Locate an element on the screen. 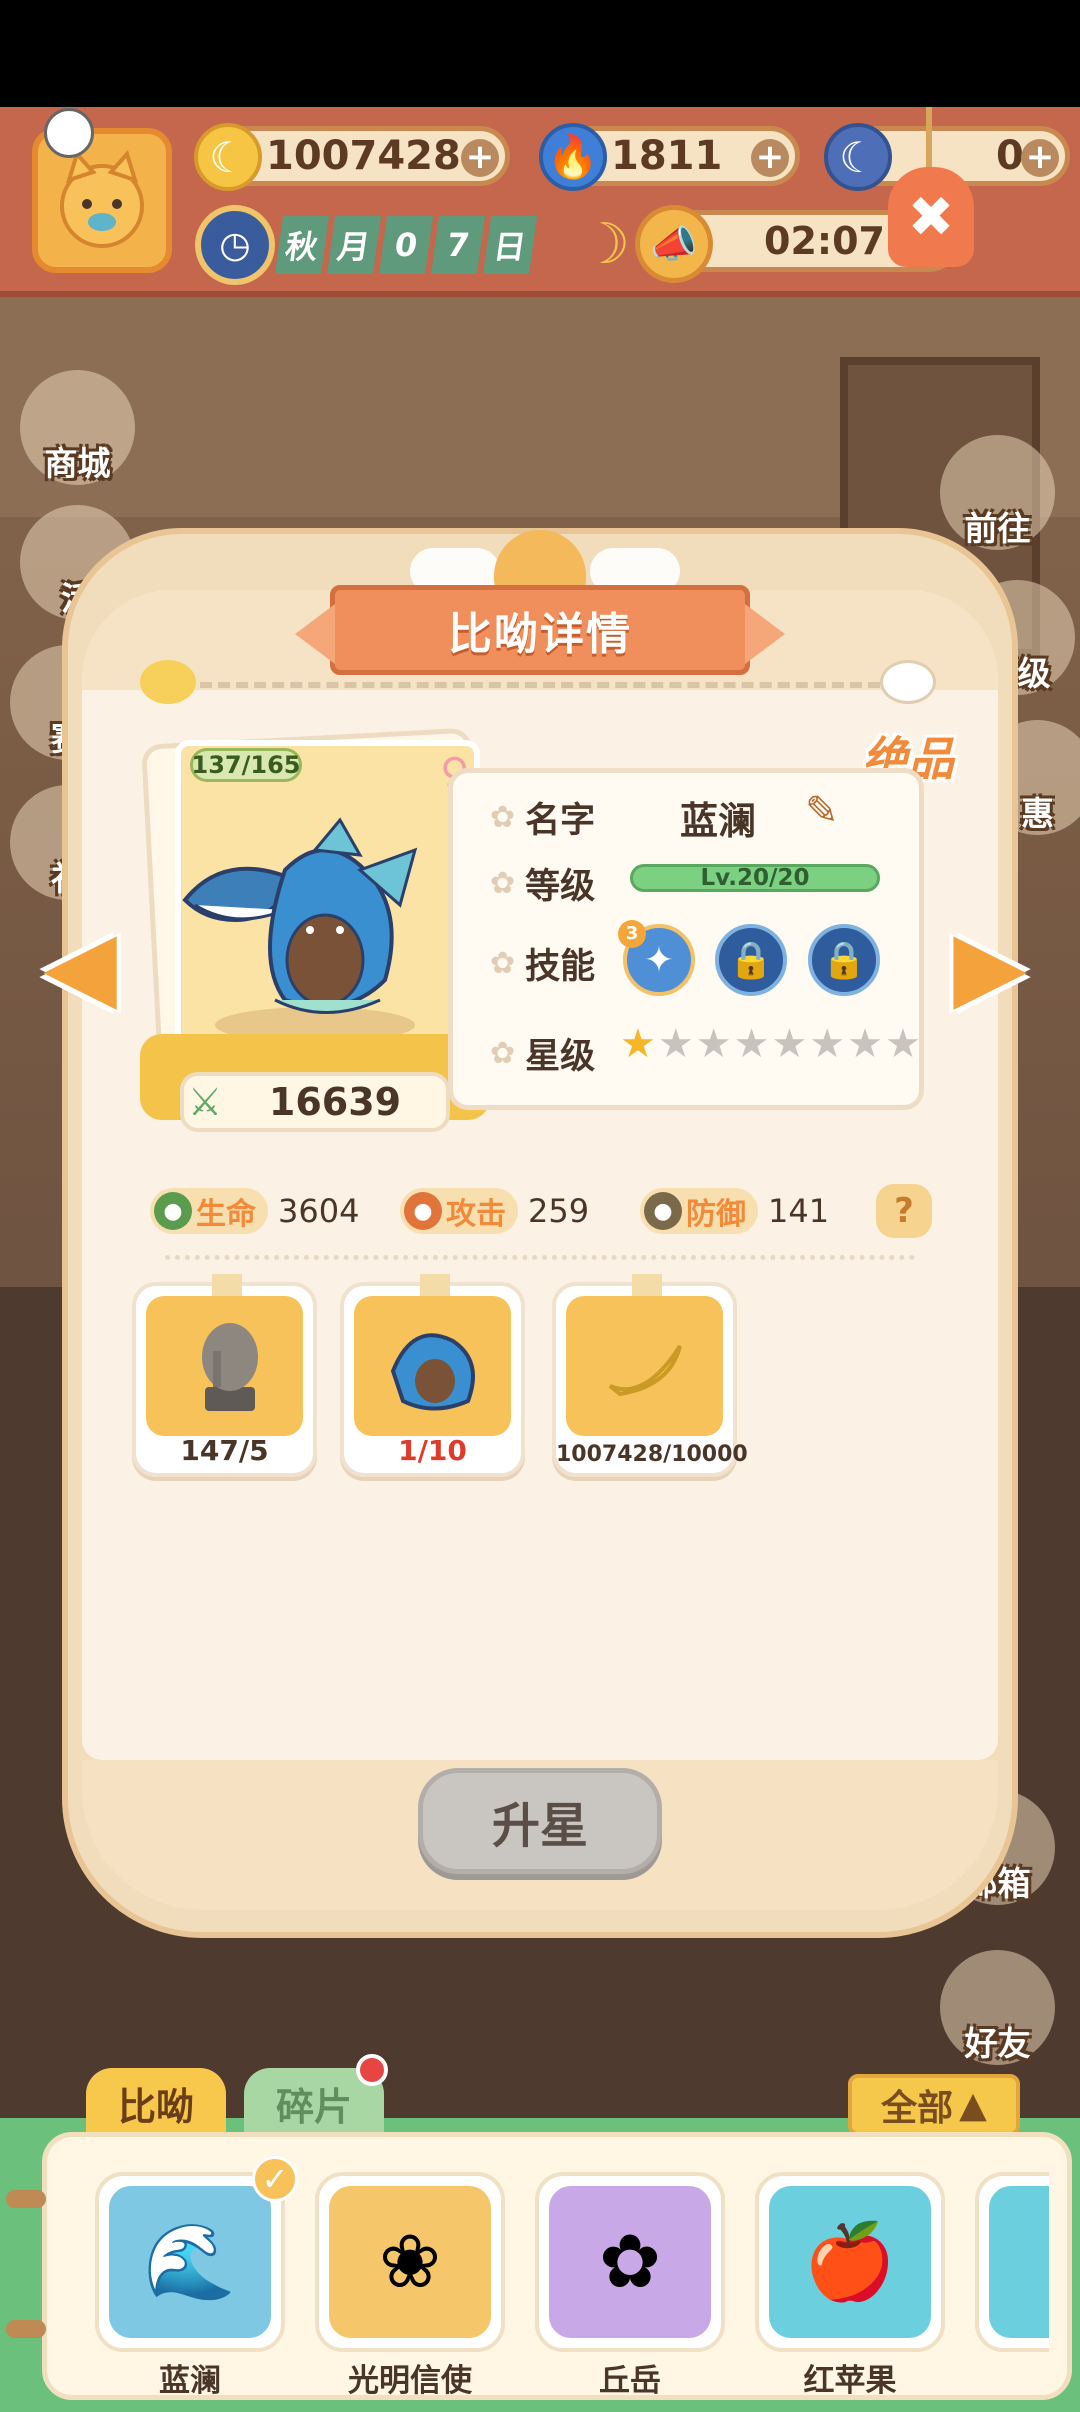 The image size is (1080, 2412). level-progress-bar: Lv.20/20 is located at coordinates (755, 878).